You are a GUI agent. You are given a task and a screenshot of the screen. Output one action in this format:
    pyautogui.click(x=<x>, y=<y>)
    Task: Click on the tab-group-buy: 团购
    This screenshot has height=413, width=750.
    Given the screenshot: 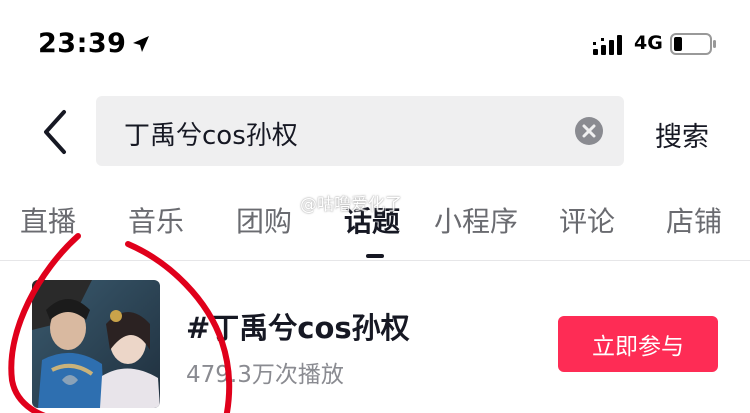 What is the action you would take?
    pyautogui.click(x=264, y=220)
    